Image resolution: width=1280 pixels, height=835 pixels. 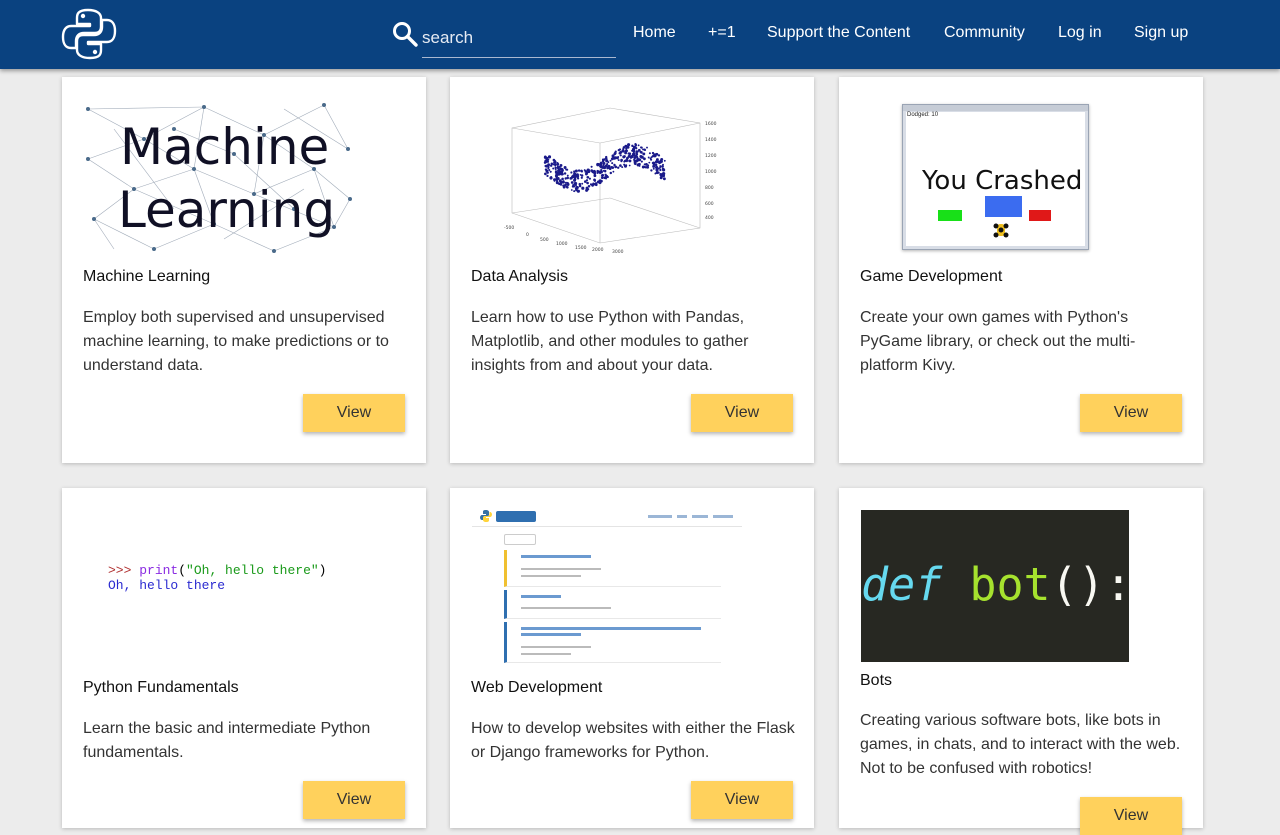 What do you see at coordinates (598, 250) in the screenshot?
I see `svg-text: 2000` at bounding box center [598, 250].